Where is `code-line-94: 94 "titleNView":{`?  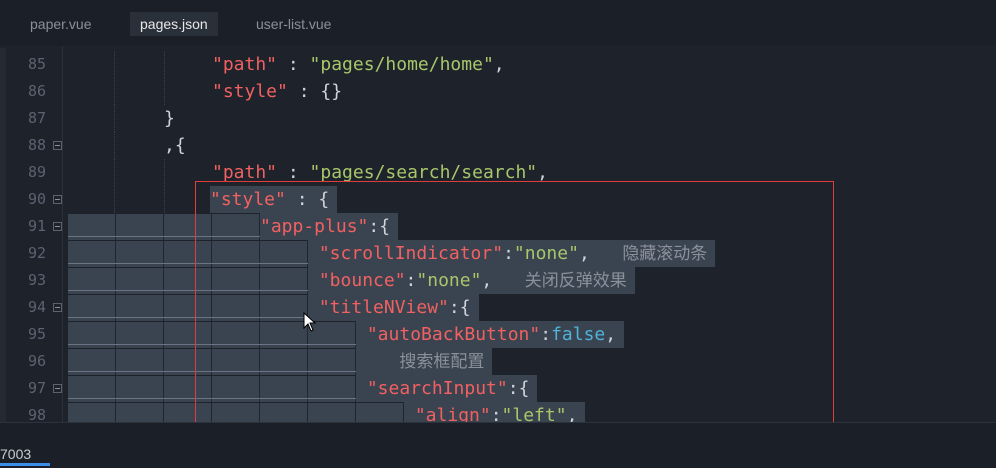
code-line-94: 94 "titleNView":{ is located at coordinates (498, 307).